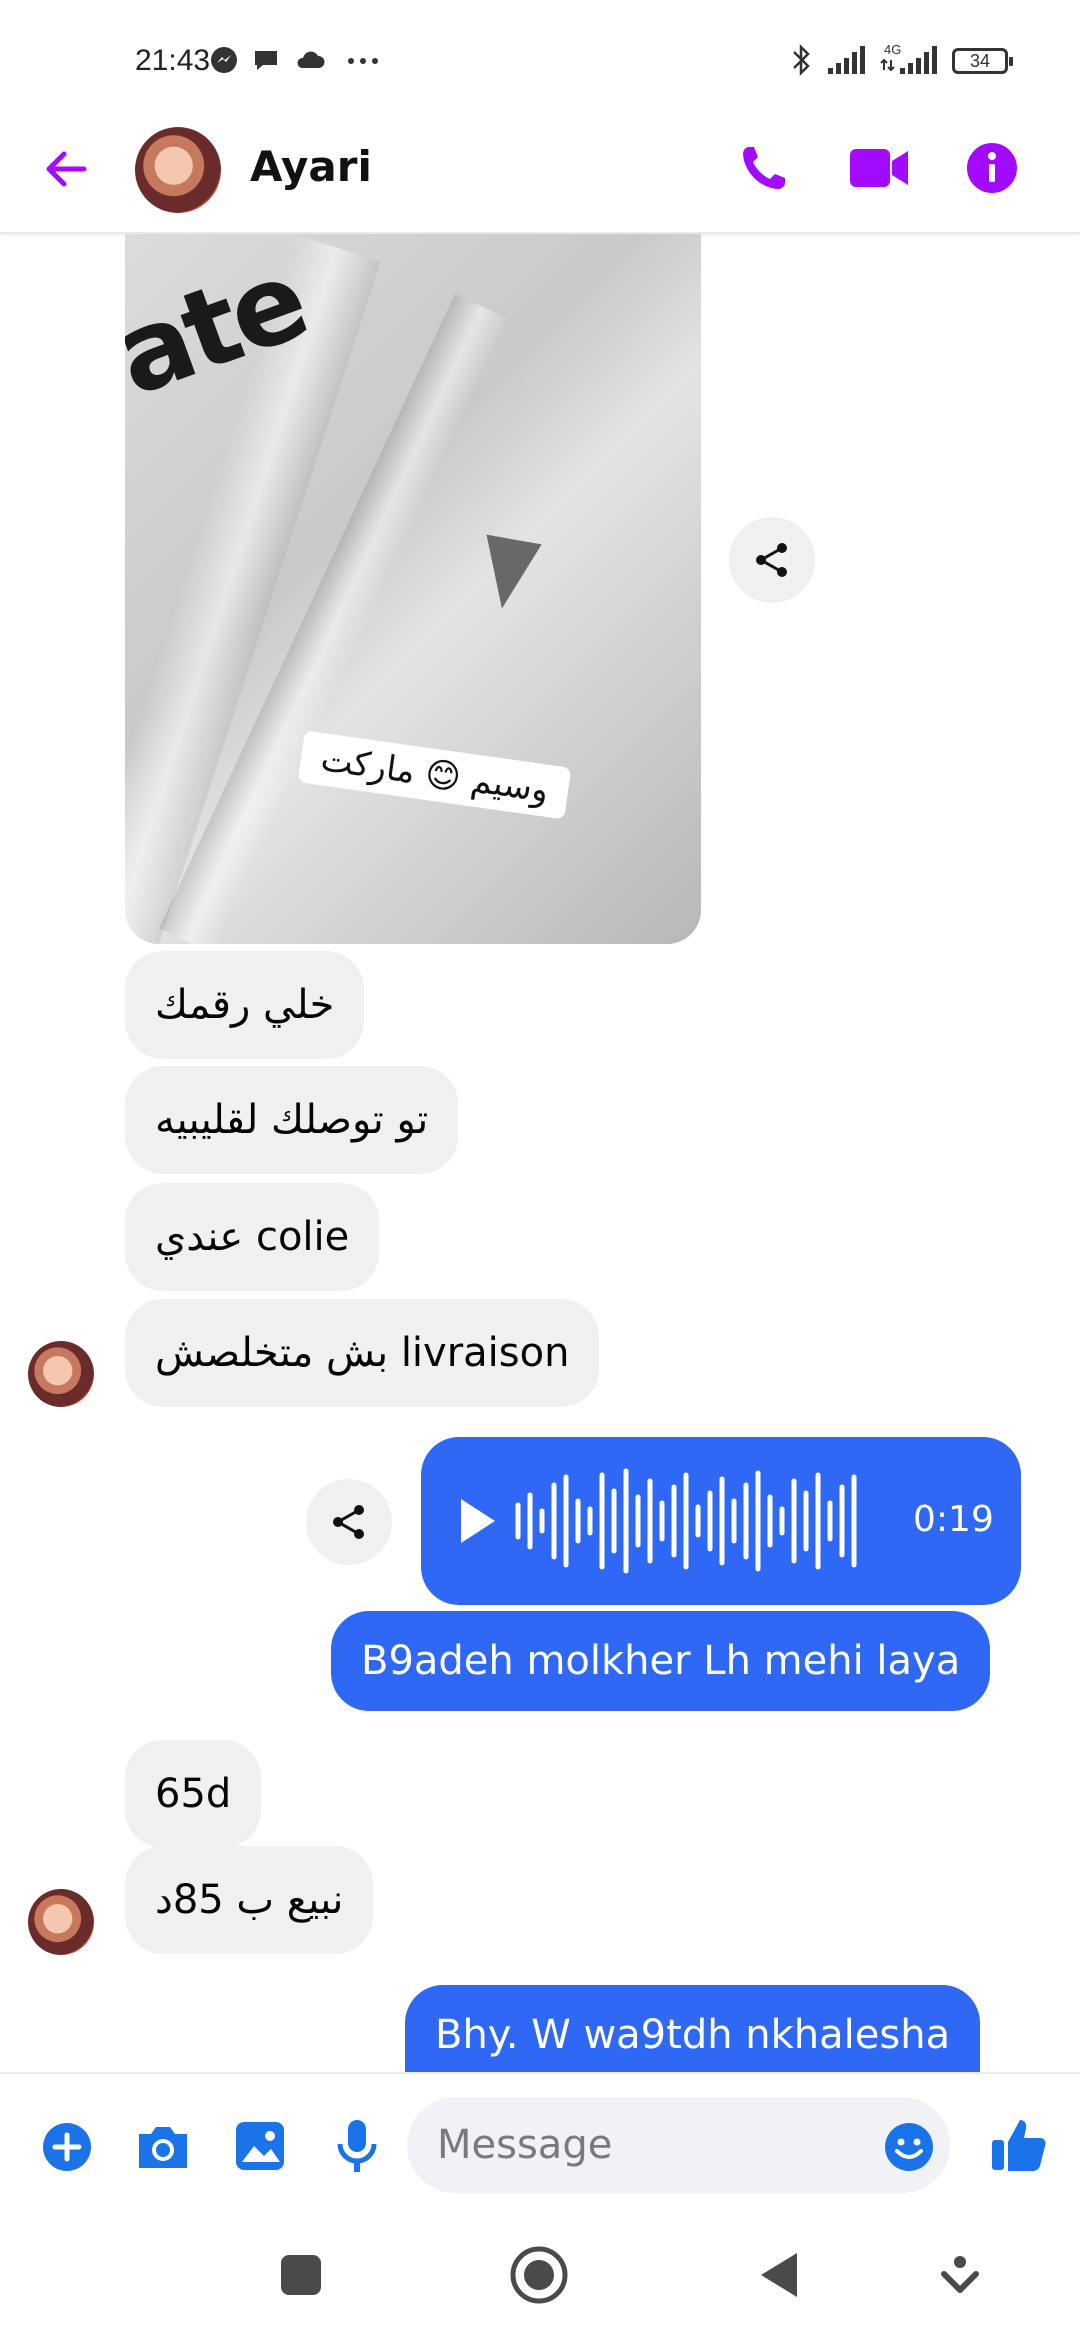  I want to click on microphone-icon, so click(357, 2146).